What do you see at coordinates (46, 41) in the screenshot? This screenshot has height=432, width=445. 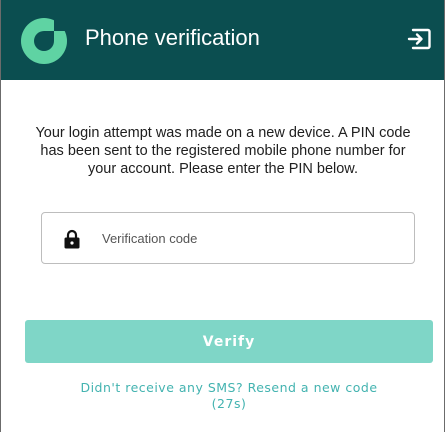 I see `logo-icon` at bounding box center [46, 41].